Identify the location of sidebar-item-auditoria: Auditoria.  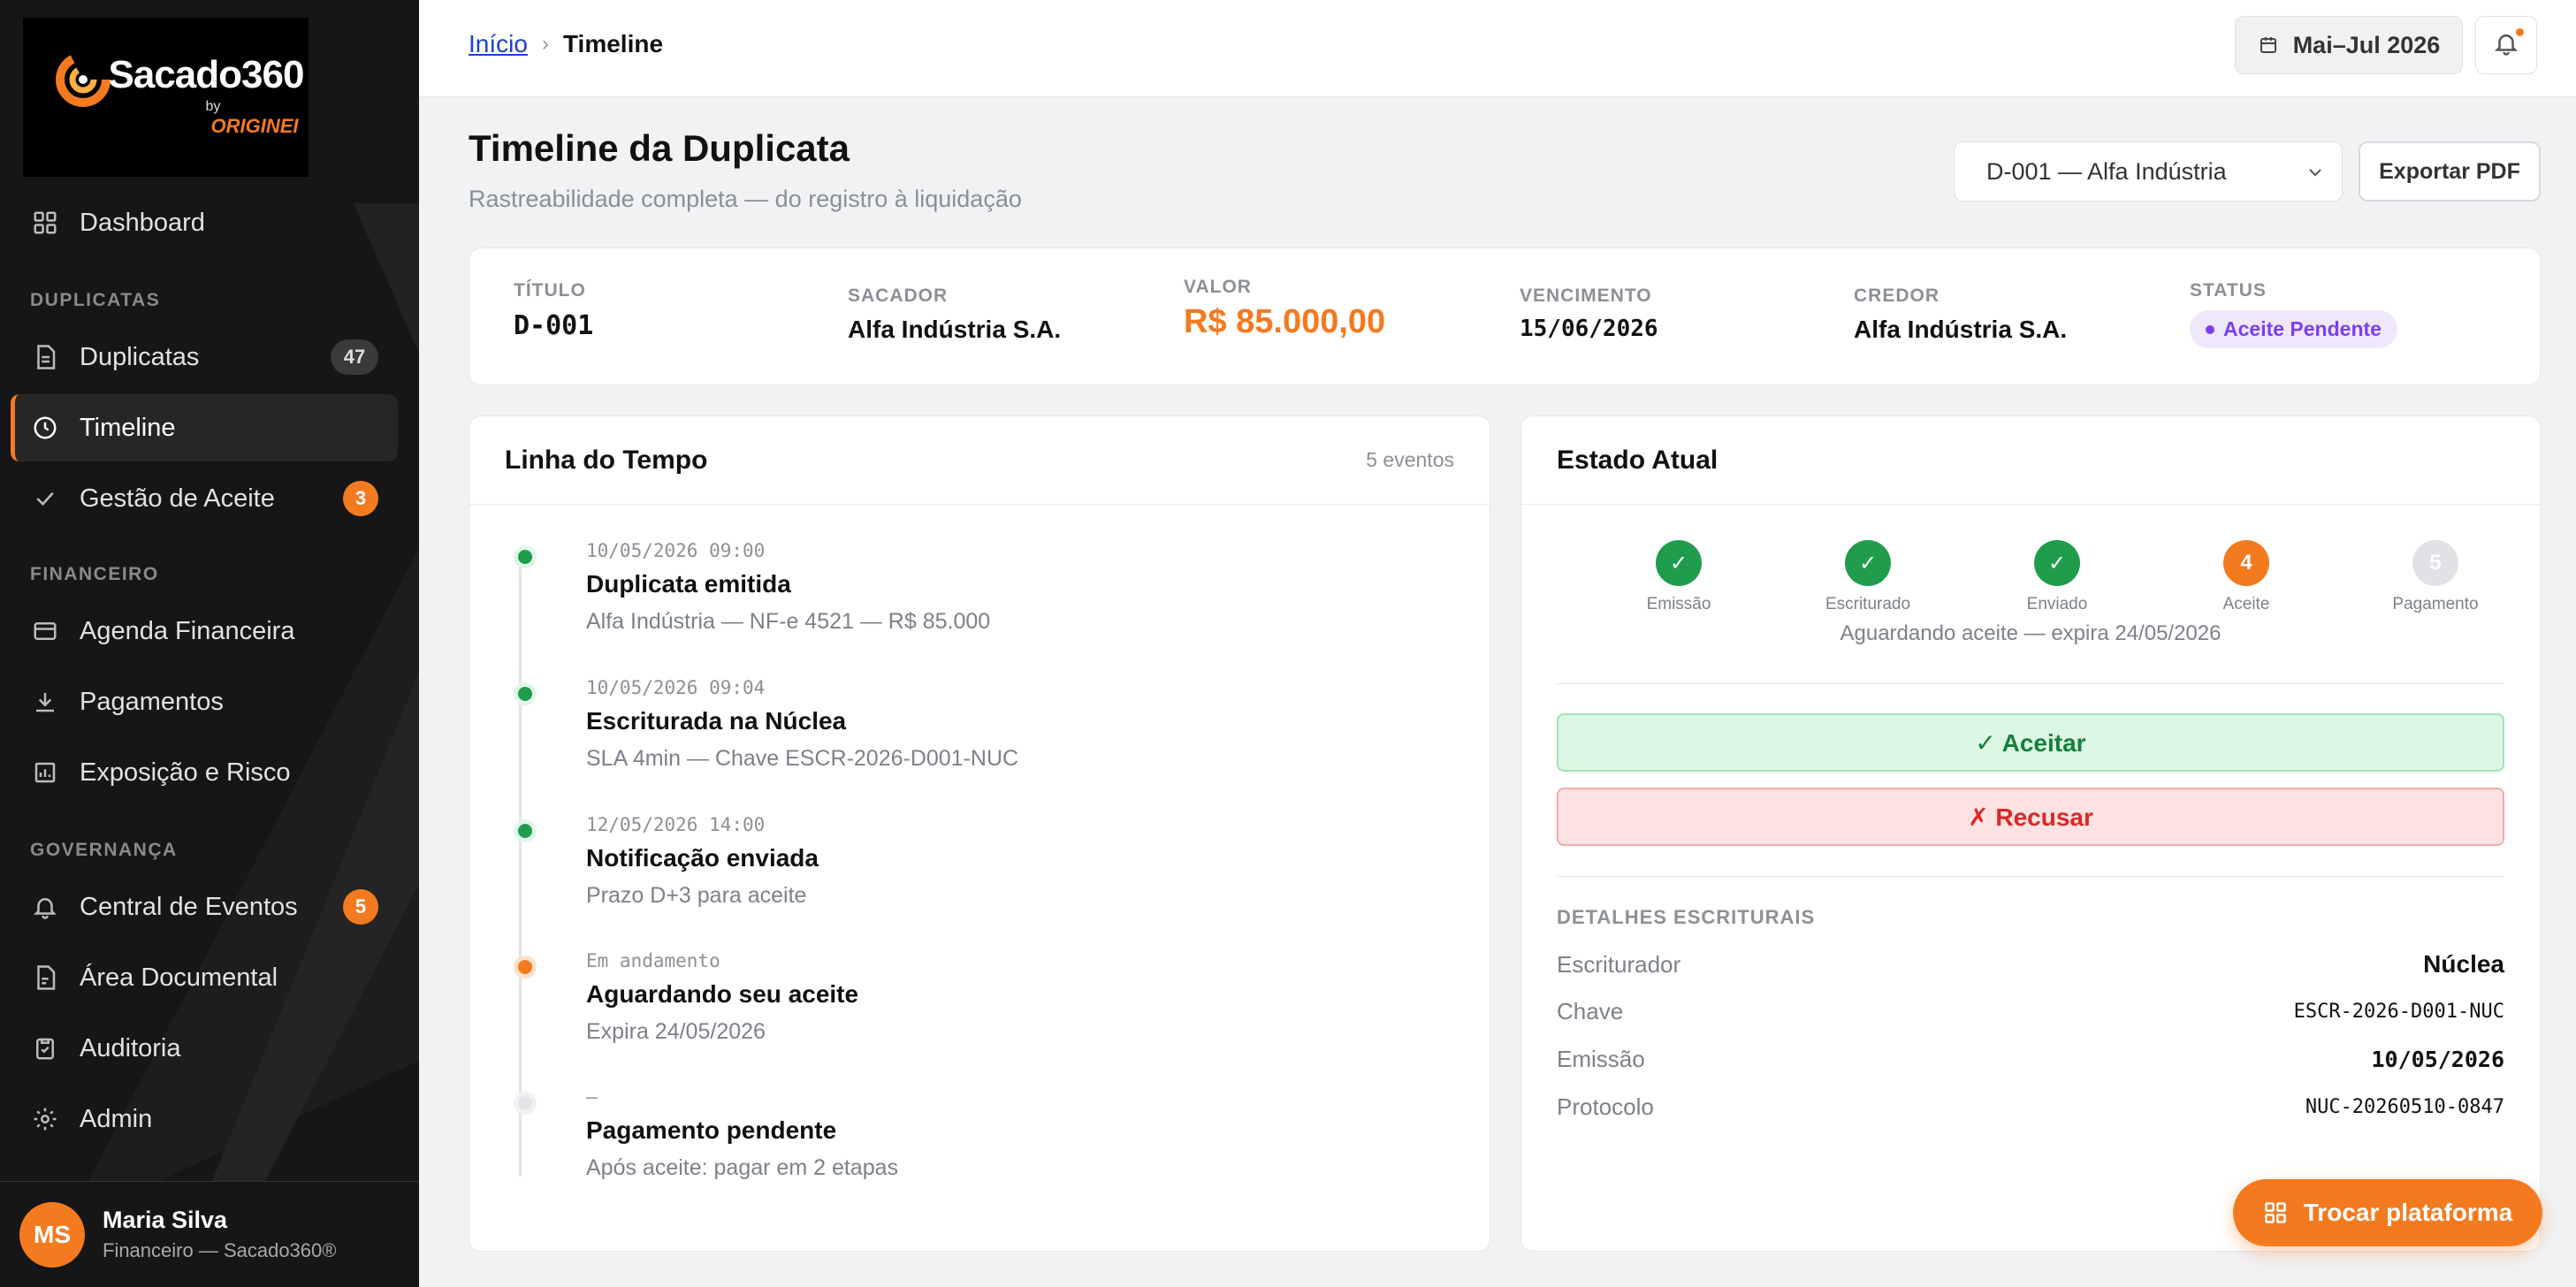
(204, 1048).